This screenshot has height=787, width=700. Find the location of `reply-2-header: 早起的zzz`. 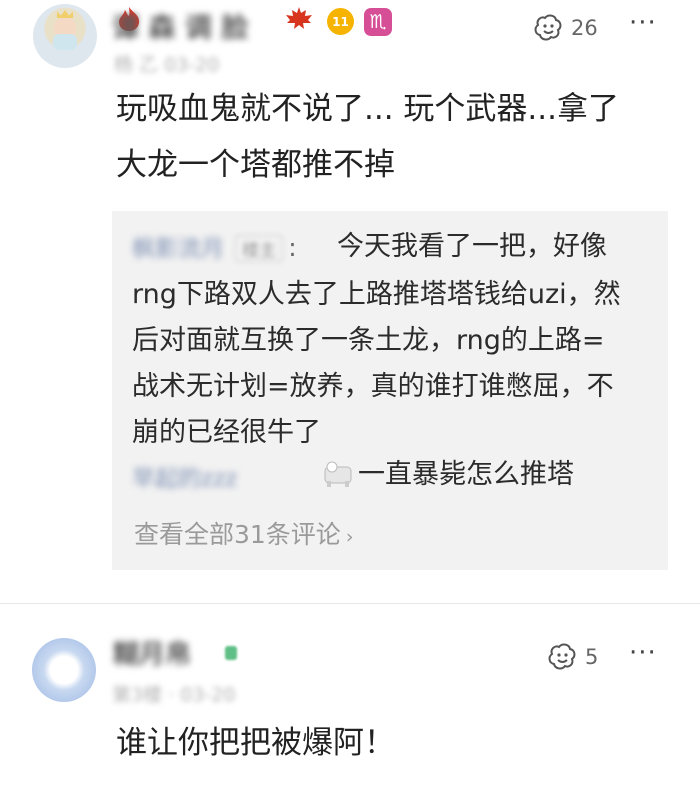

reply-2-header: 早起的zzz is located at coordinates (184, 476).